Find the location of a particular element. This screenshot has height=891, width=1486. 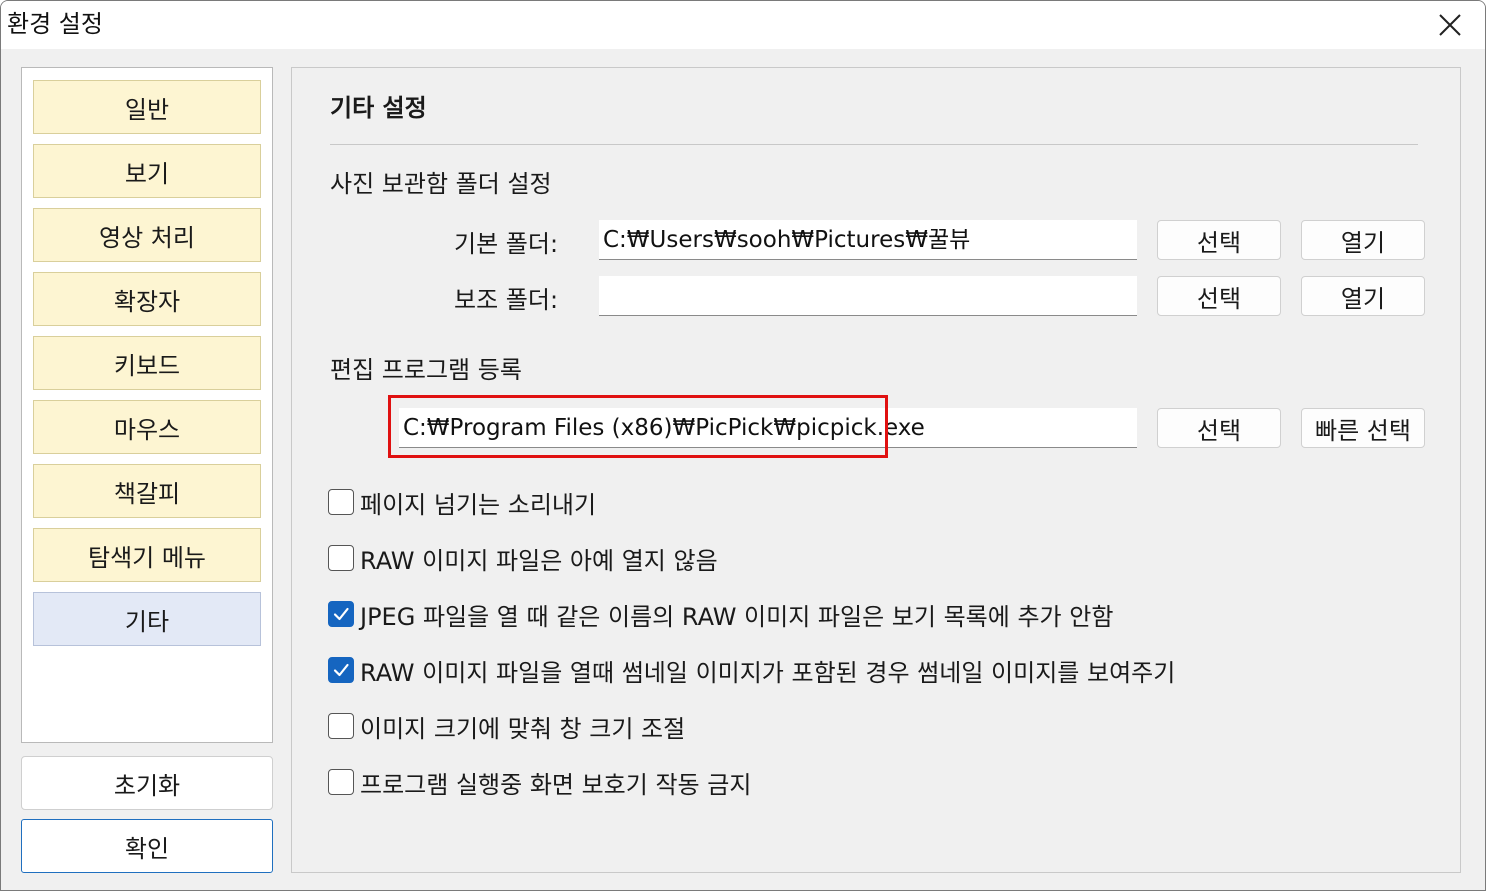

option-page-sound: 페이지 넘기는 소리내기 is located at coordinates (462, 502).